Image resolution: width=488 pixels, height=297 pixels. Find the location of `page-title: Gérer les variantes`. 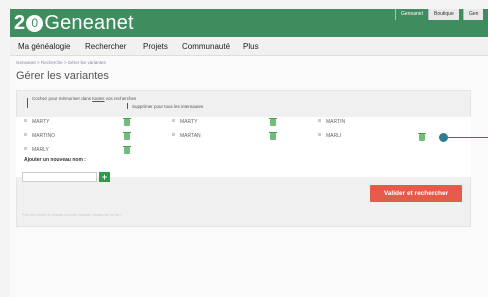

page-title: Gérer les variantes is located at coordinates (62, 76).